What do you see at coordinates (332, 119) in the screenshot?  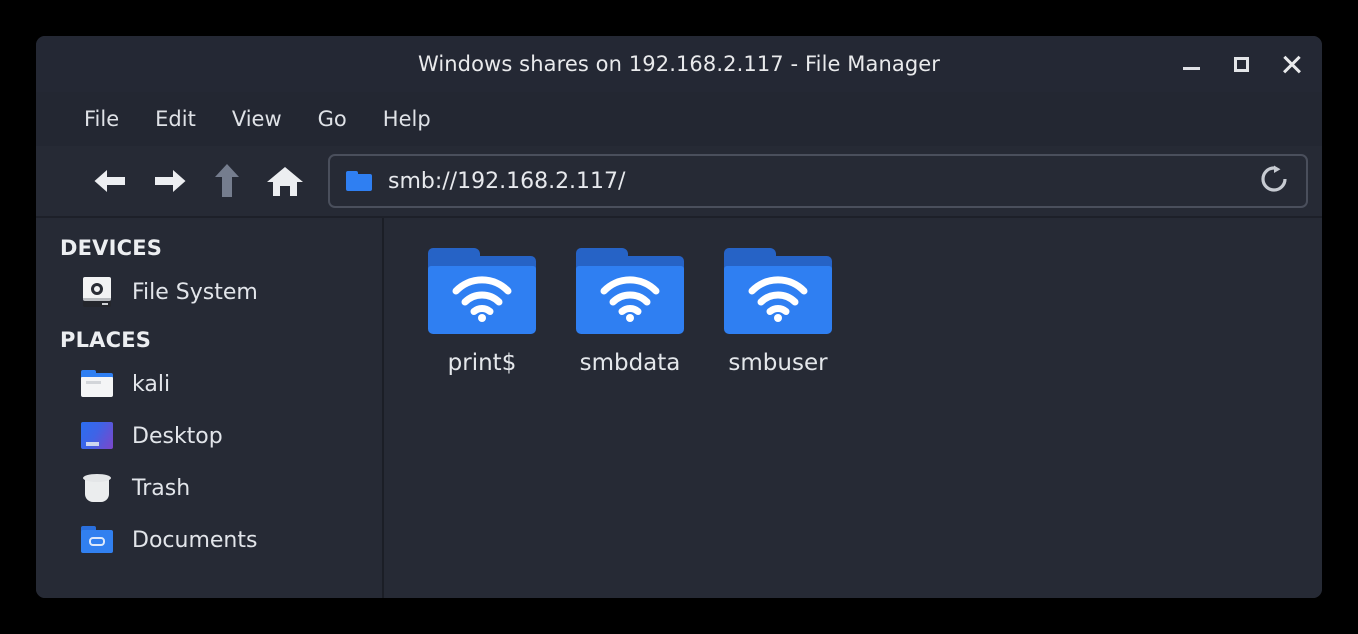 I see `menu-item-go: Go` at bounding box center [332, 119].